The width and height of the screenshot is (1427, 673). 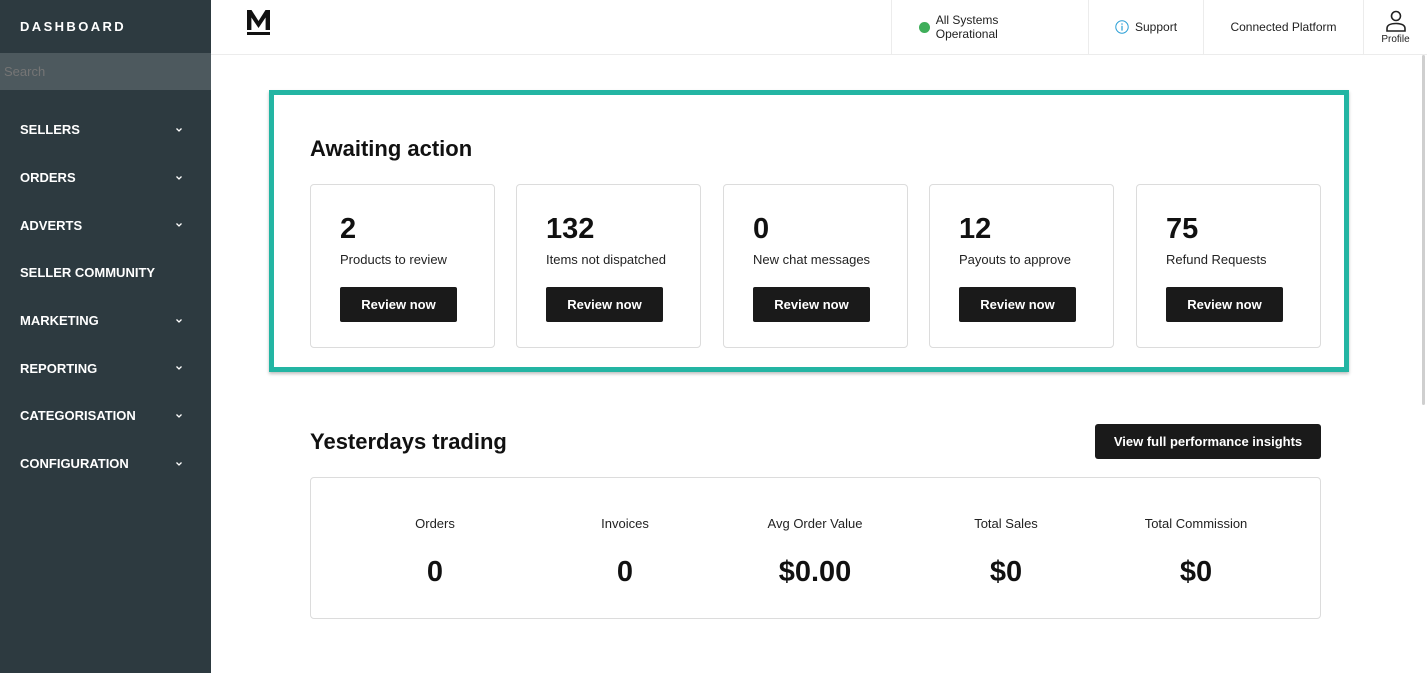 I want to click on card-count: 2, so click(x=348, y=229).